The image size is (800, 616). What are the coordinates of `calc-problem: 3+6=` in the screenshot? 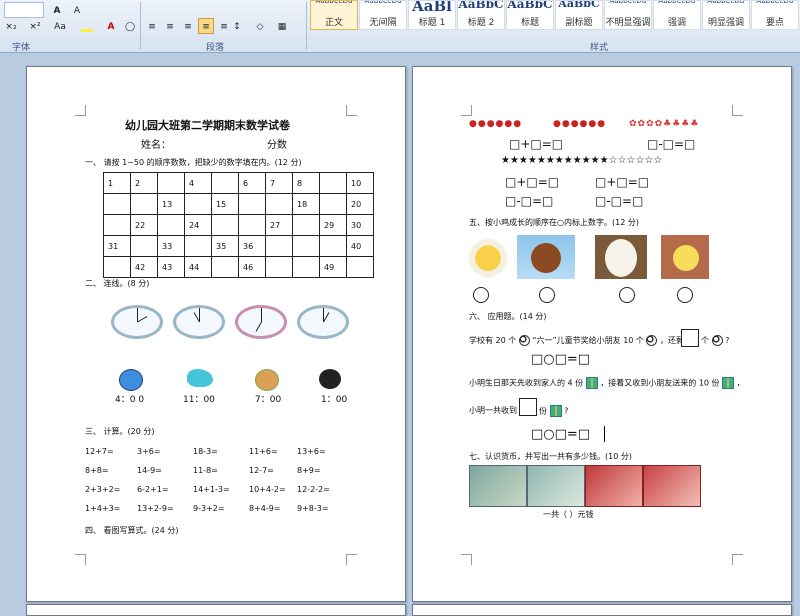 It's located at (149, 451).